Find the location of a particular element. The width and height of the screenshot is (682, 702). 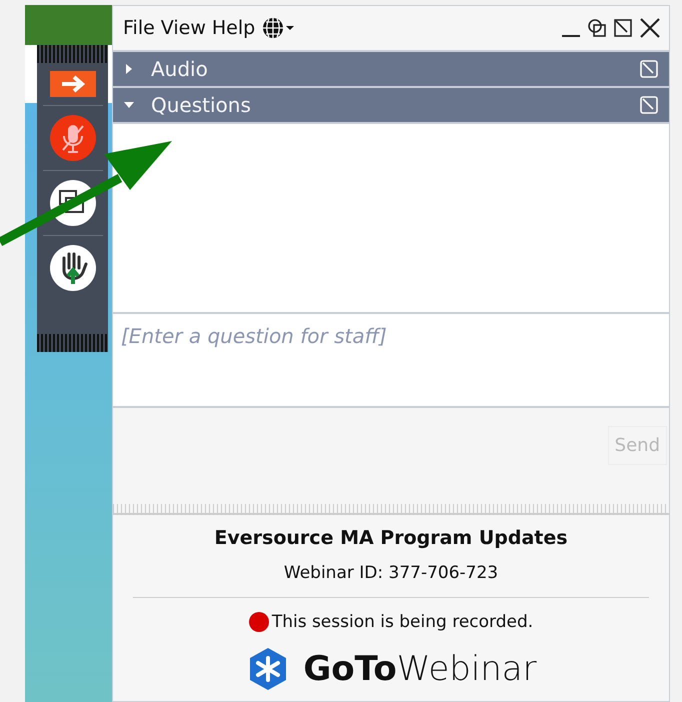

pane-header: Questions is located at coordinates (391, 104).